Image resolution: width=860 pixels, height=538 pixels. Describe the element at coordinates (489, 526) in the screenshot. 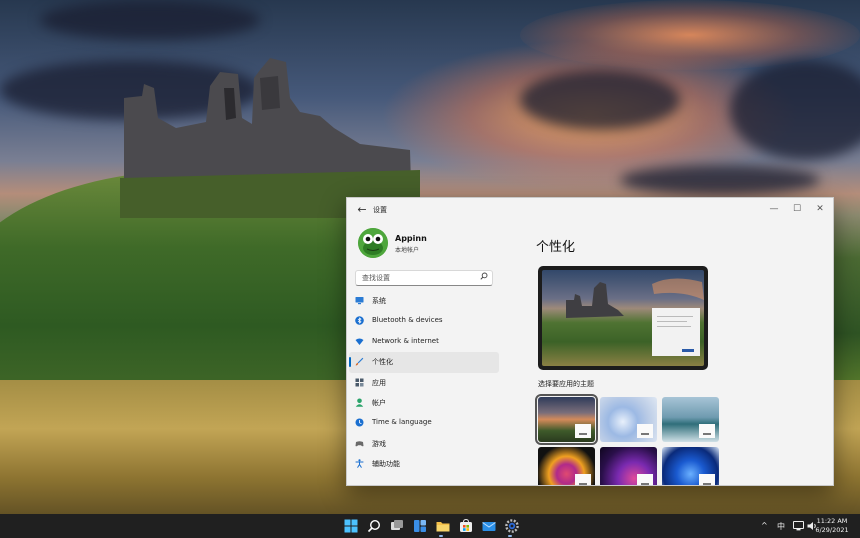

I see `mail-icon` at that location.